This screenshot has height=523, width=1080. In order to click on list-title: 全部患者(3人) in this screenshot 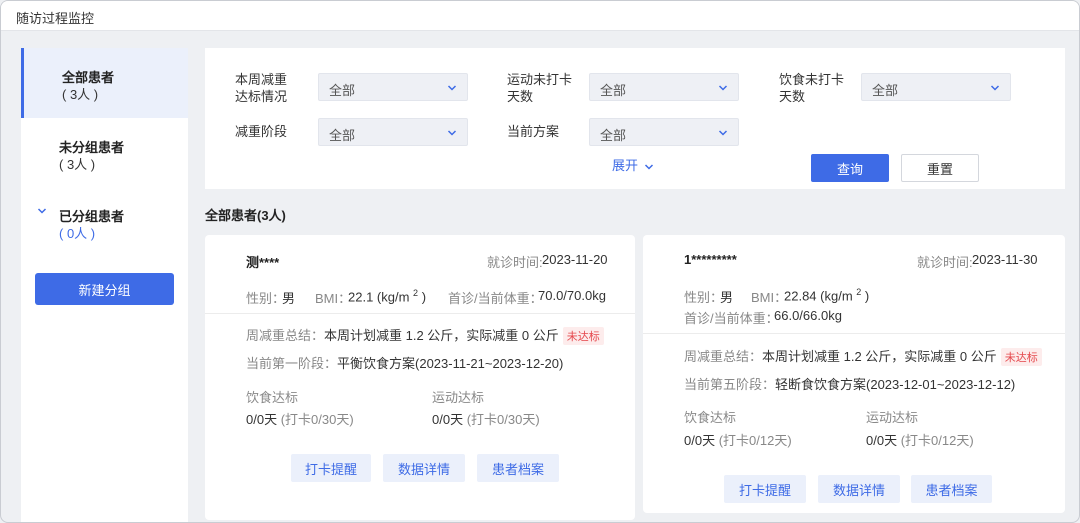, I will do `click(245, 215)`.